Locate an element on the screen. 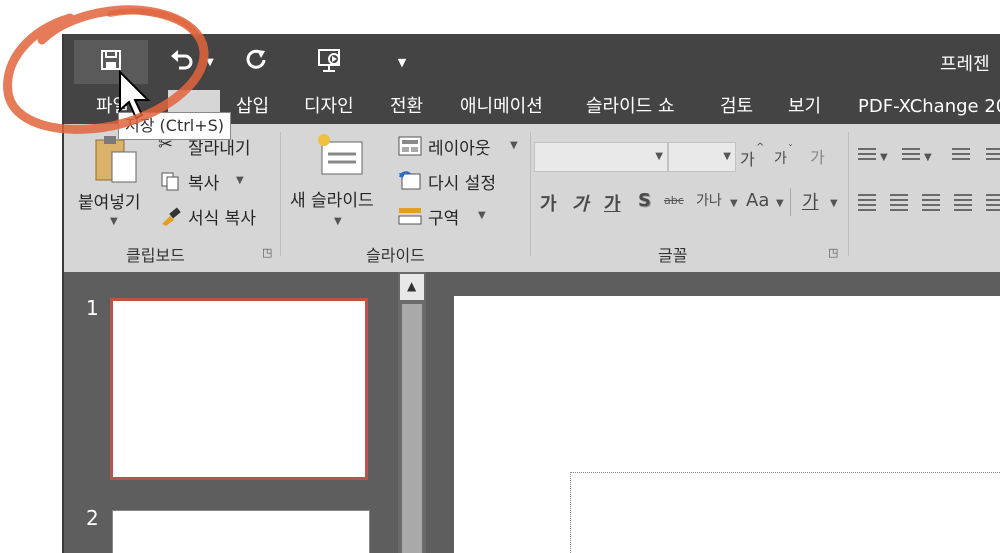 The height and width of the screenshot is (553, 1000). section-label: 구역 is located at coordinates (444, 219).